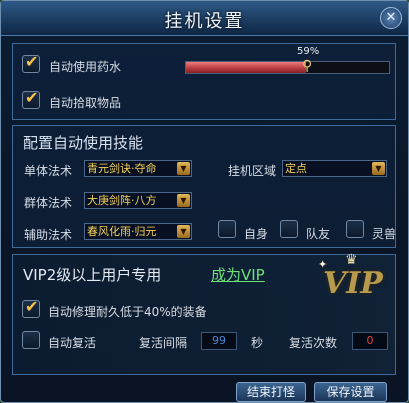 This screenshot has width=409, height=403. Describe the element at coordinates (122, 200) in the screenshot. I see `group-spell-value: 大庚剑阵·八方` at that location.